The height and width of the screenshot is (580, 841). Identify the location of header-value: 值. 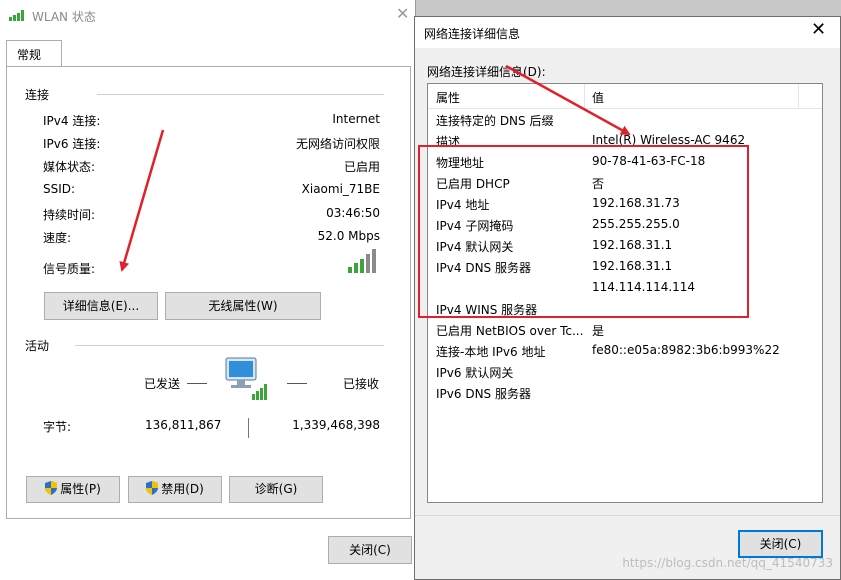
(598, 97).